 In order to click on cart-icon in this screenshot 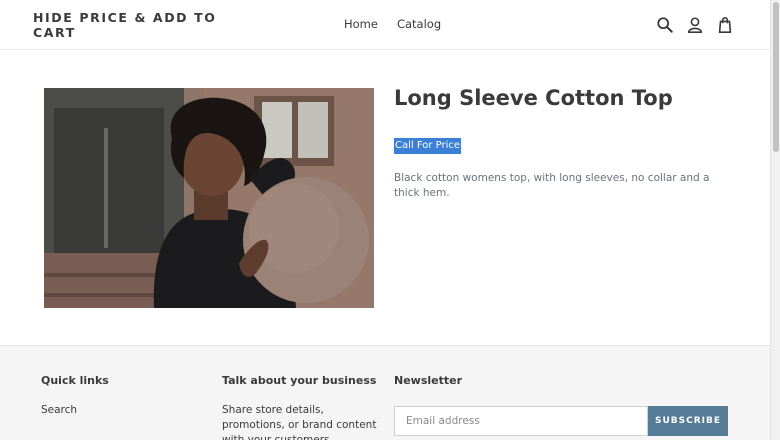, I will do `click(725, 25)`.